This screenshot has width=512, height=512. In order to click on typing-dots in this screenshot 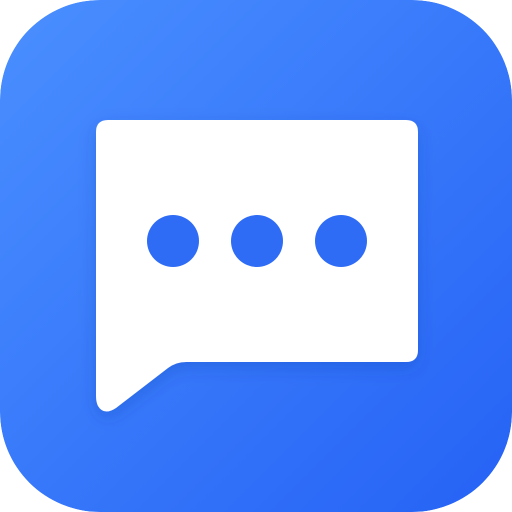, I will do `click(257, 241)`.